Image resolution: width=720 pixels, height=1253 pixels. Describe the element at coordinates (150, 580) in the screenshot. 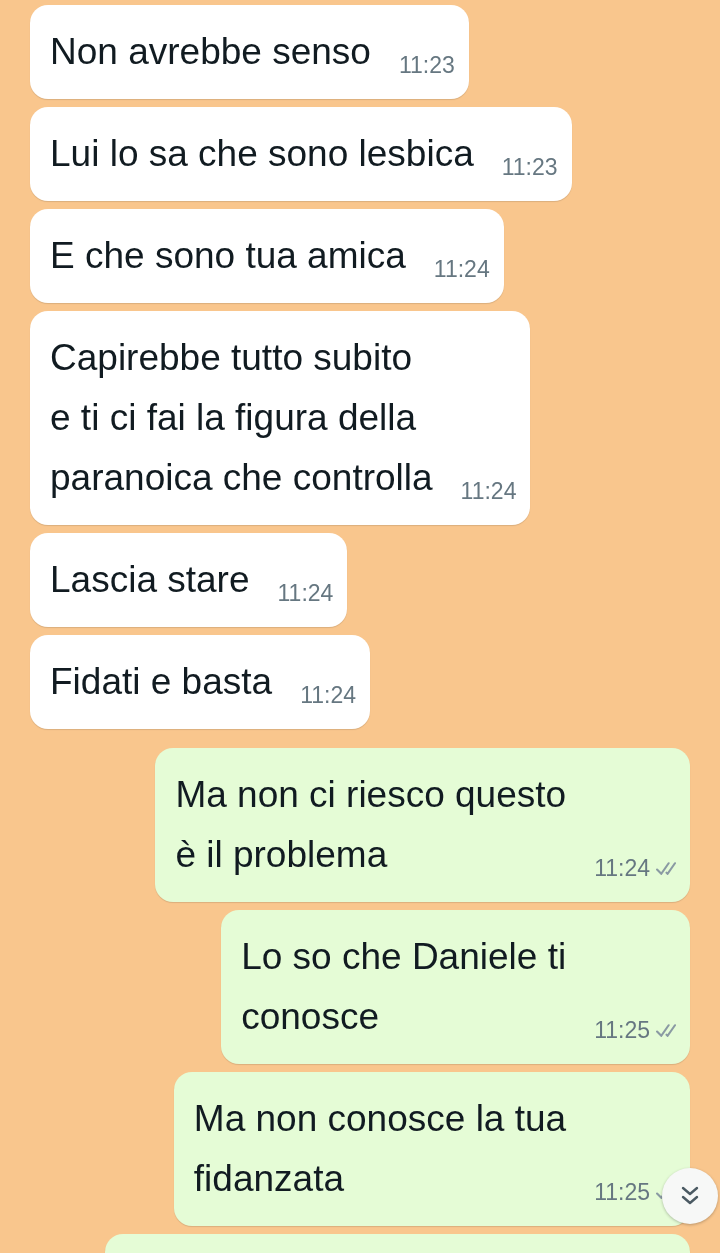

I see `message-text: Lascia stare` at that location.